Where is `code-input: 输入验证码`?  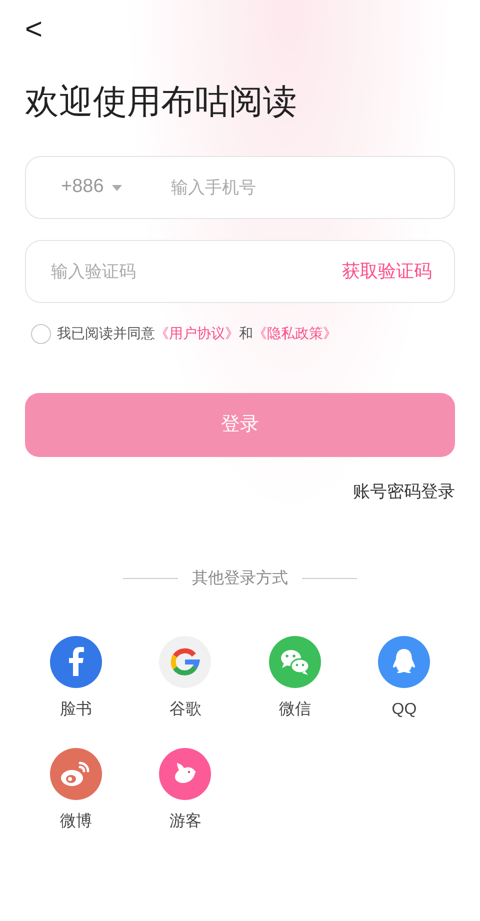
code-input: 输入验证码 is located at coordinates (196, 271).